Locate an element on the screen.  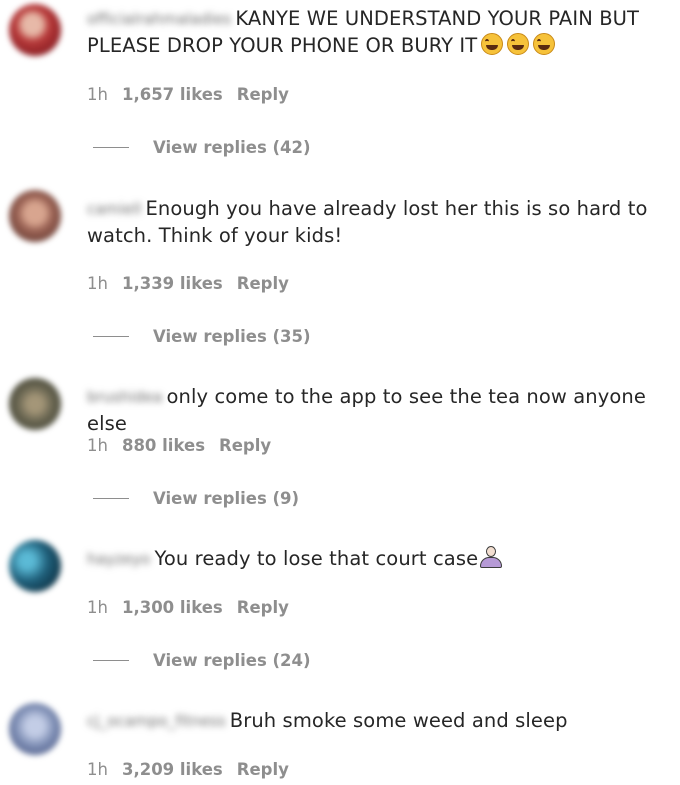
comment-meta: 1h 1,339 likes Reply is located at coordinates (188, 284).